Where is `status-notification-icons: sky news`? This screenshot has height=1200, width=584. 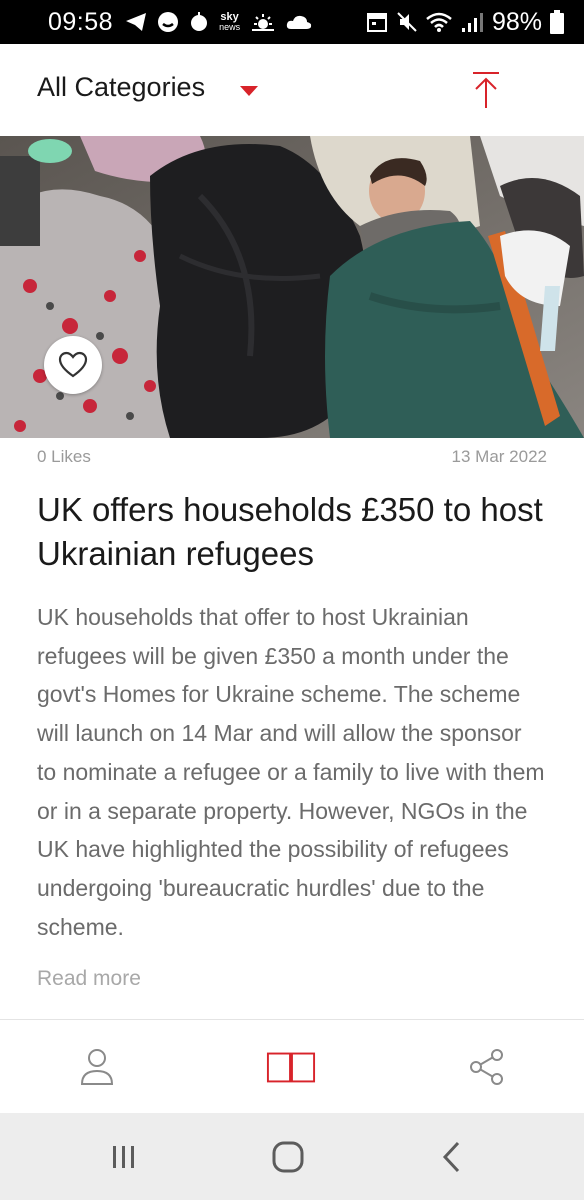
status-notification-icons: sky news is located at coordinates (218, 22).